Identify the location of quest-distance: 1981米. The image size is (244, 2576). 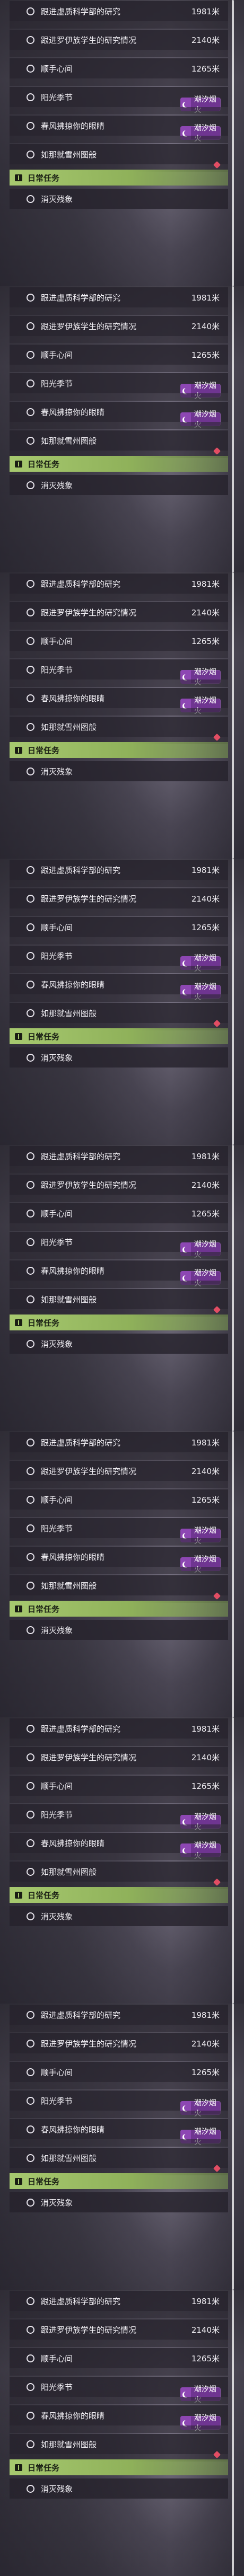
(206, 1729).